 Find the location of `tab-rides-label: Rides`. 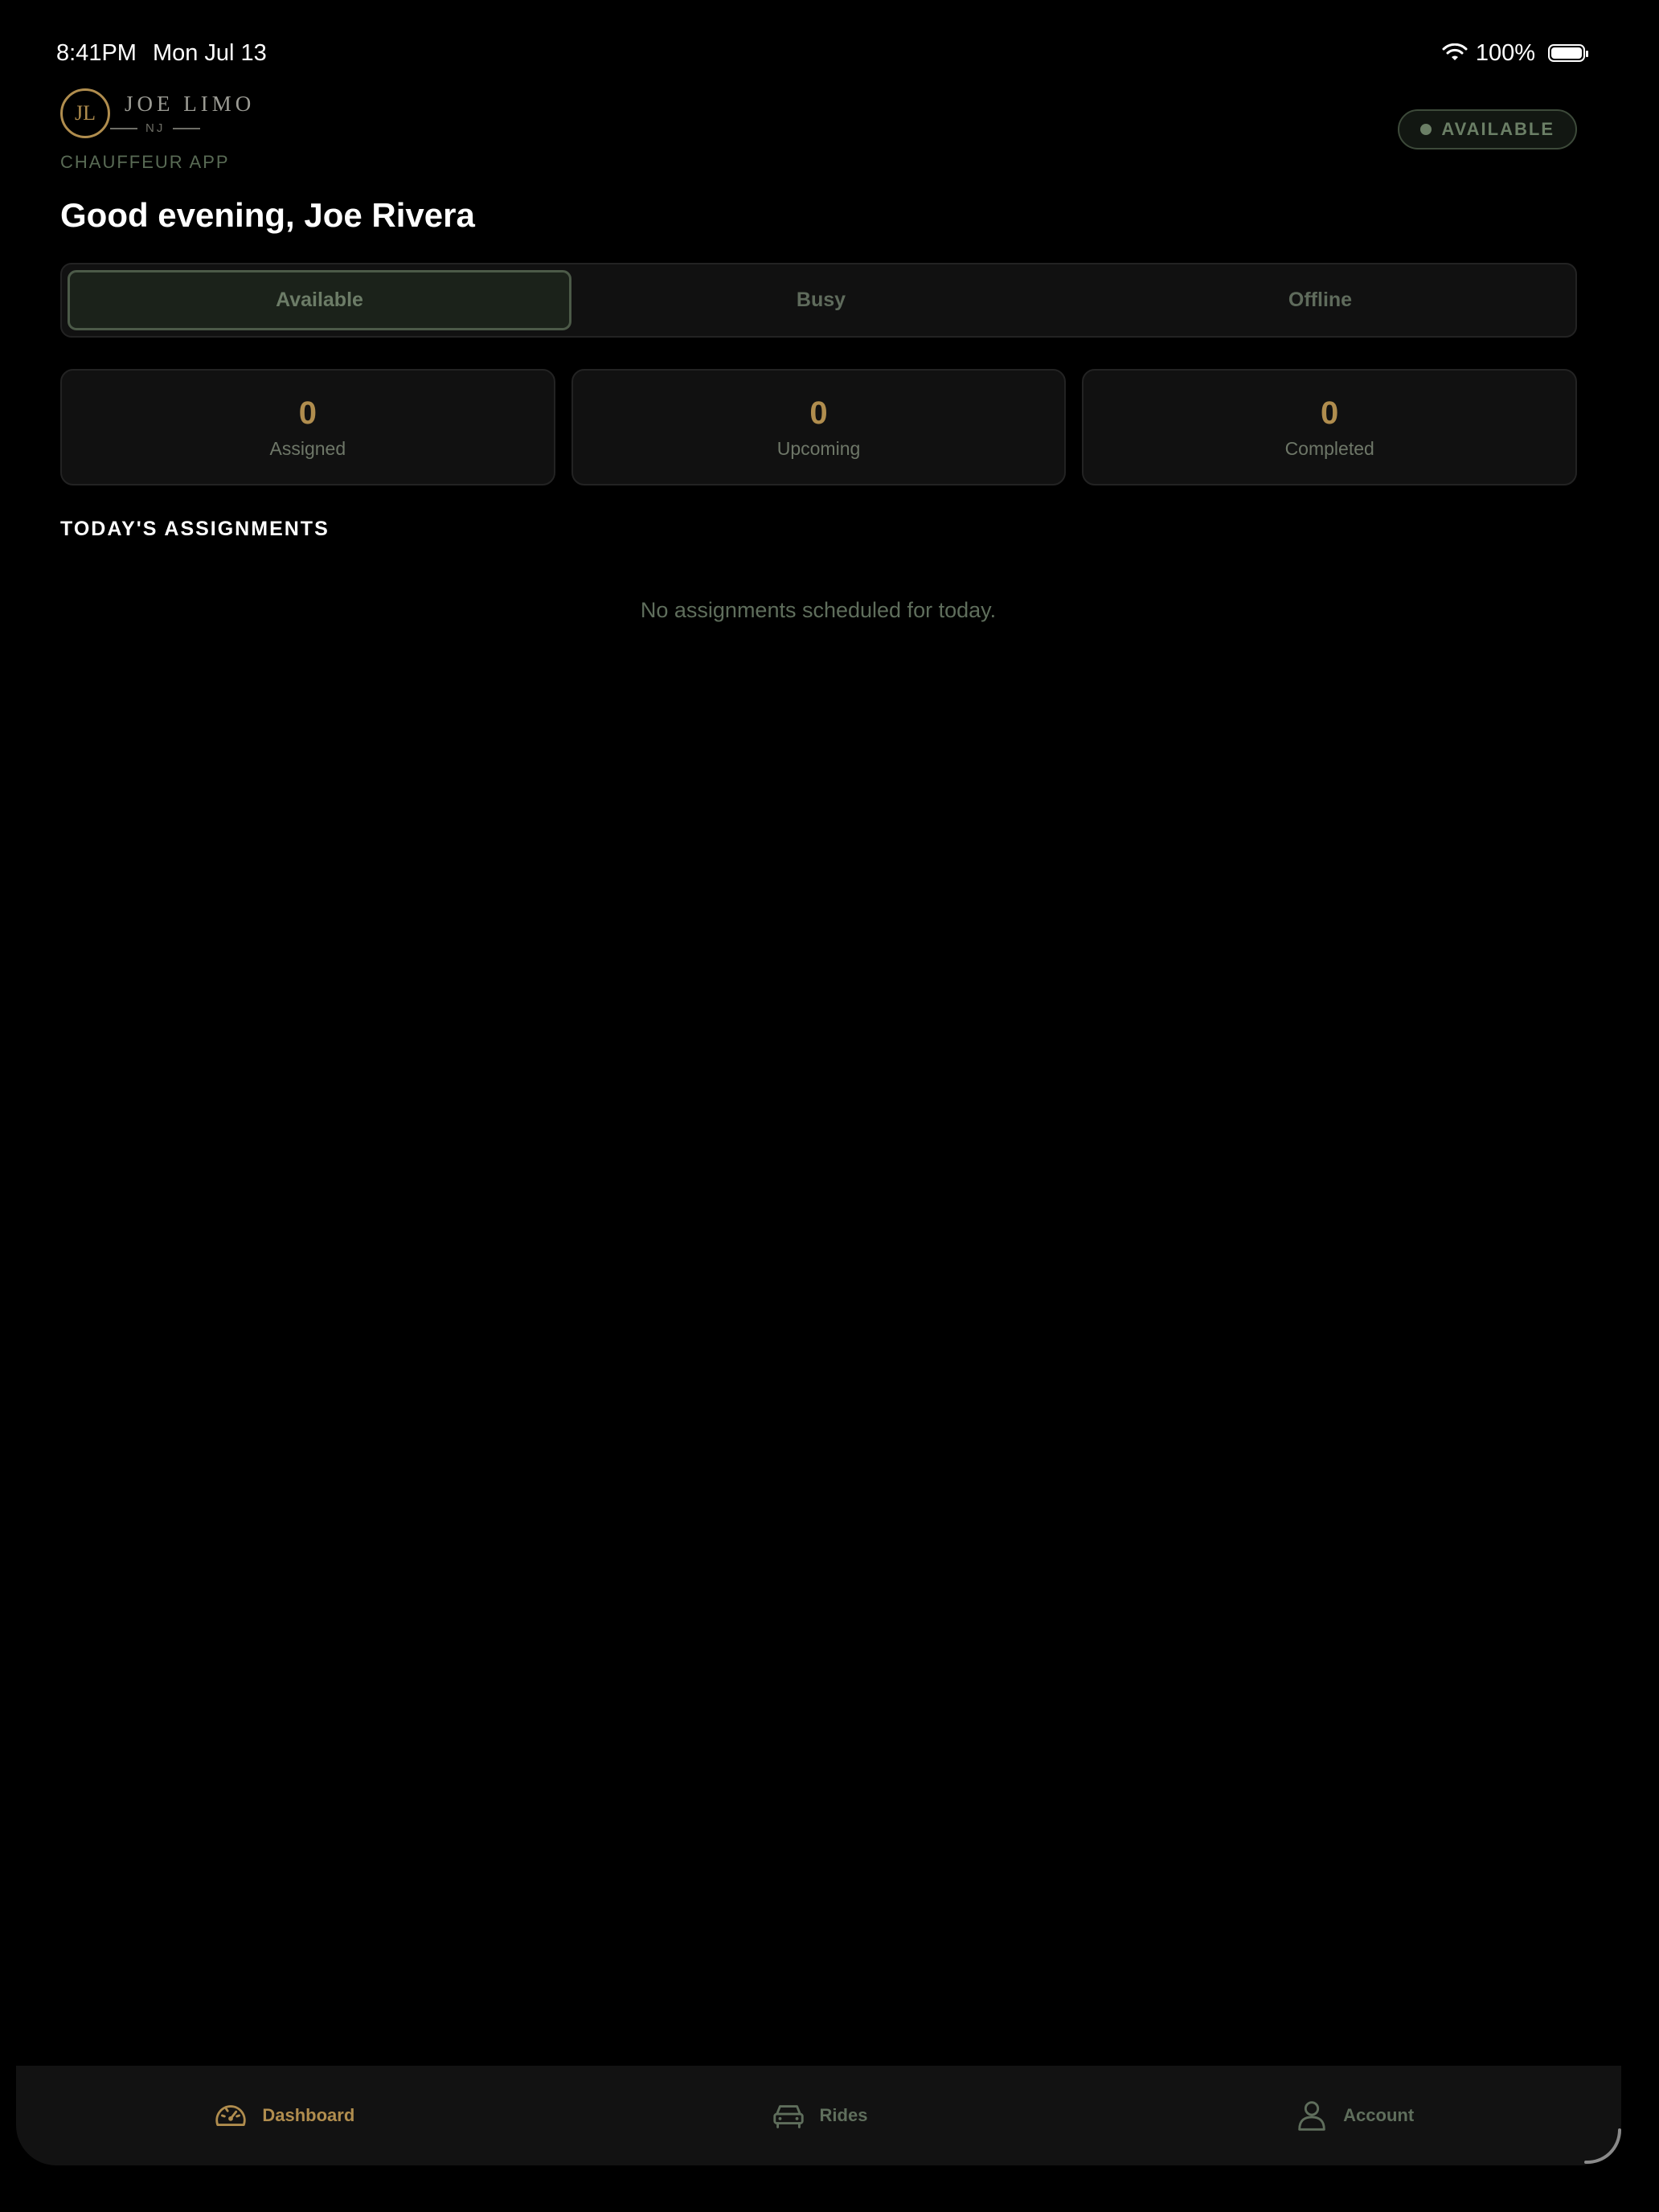

tab-rides-label: Rides is located at coordinates (843, 2115).